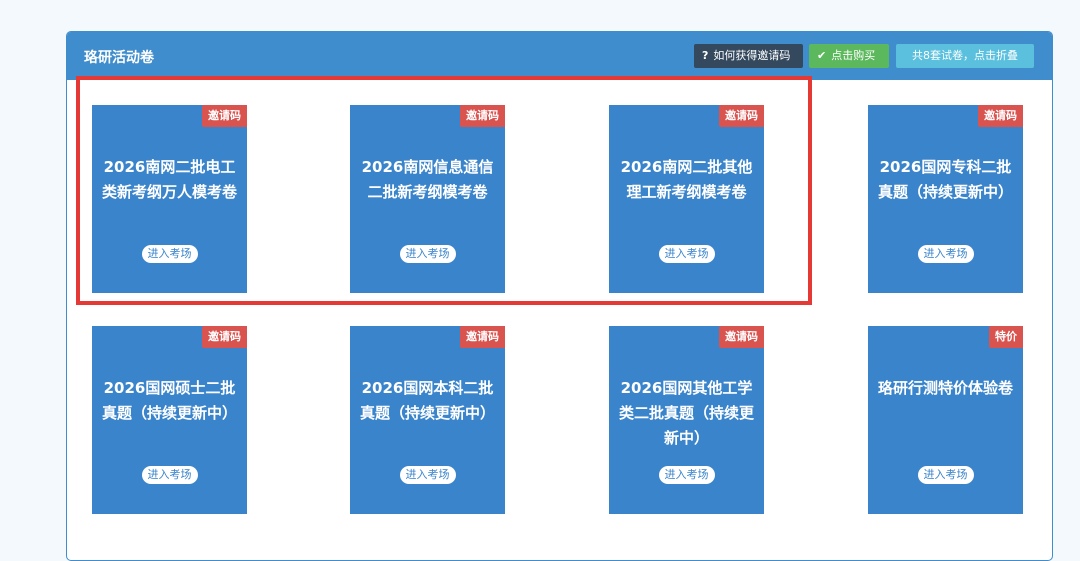 The width and height of the screenshot is (1080, 561). What do you see at coordinates (686, 413) in the screenshot?
I see `exam-title: 2026国网其他工学类二批真题（持续更新中）` at bounding box center [686, 413].